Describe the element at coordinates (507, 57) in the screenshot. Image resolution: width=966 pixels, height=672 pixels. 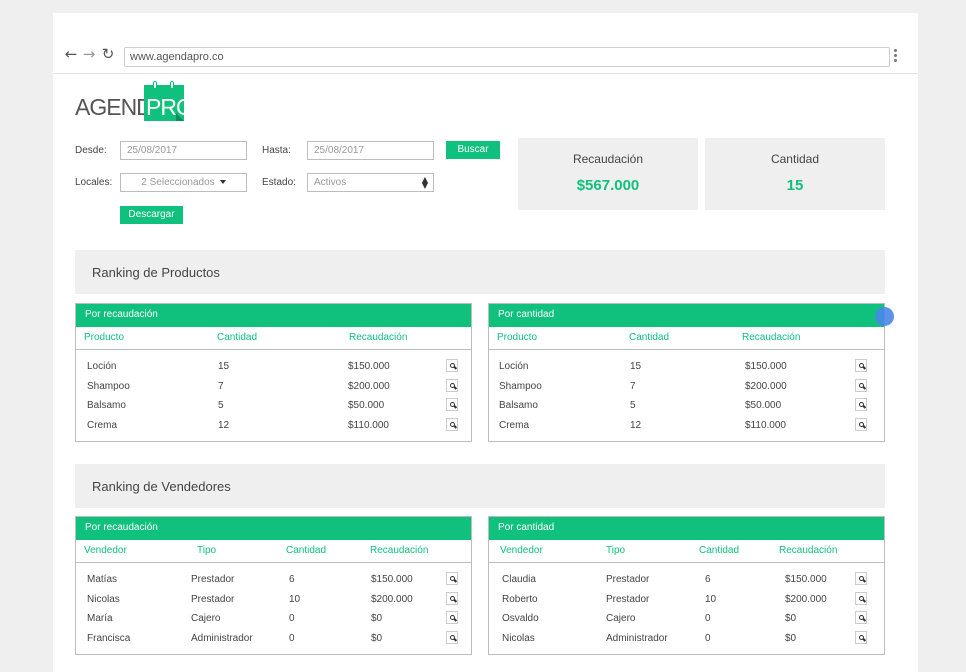
I see `url-input: www.agendapro.co` at that location.